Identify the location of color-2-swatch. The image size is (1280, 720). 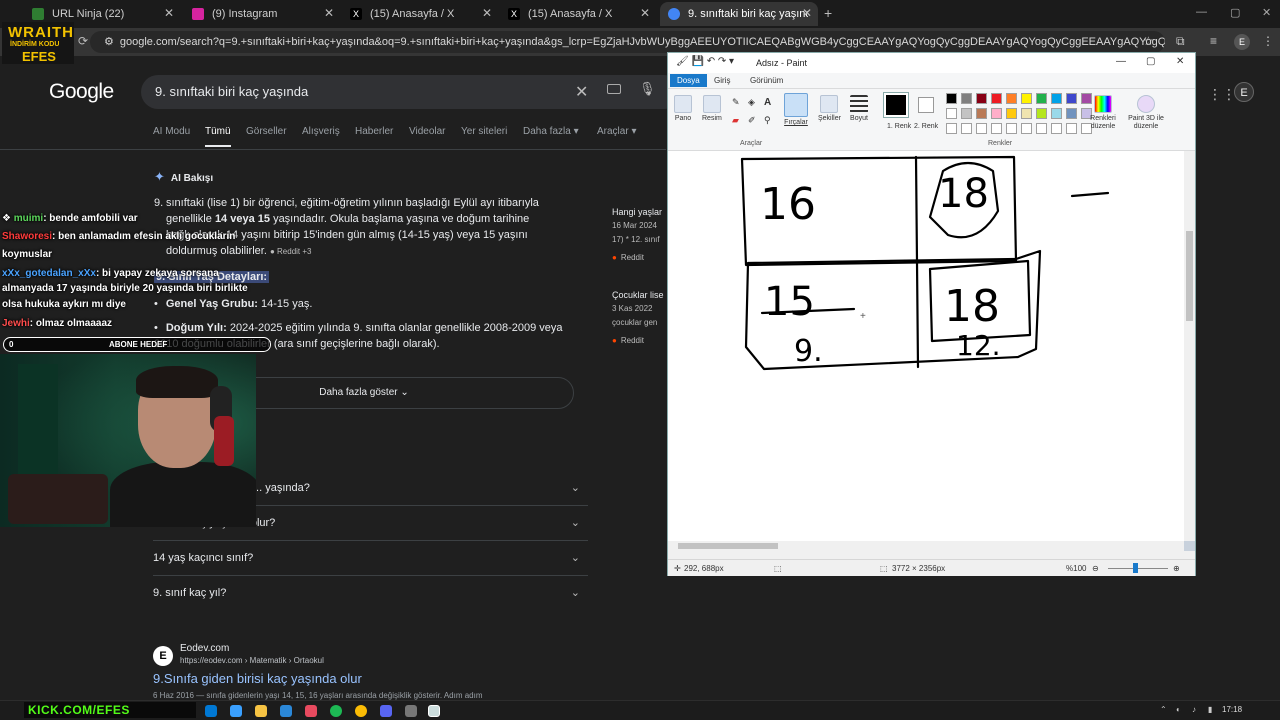
(926, 105).